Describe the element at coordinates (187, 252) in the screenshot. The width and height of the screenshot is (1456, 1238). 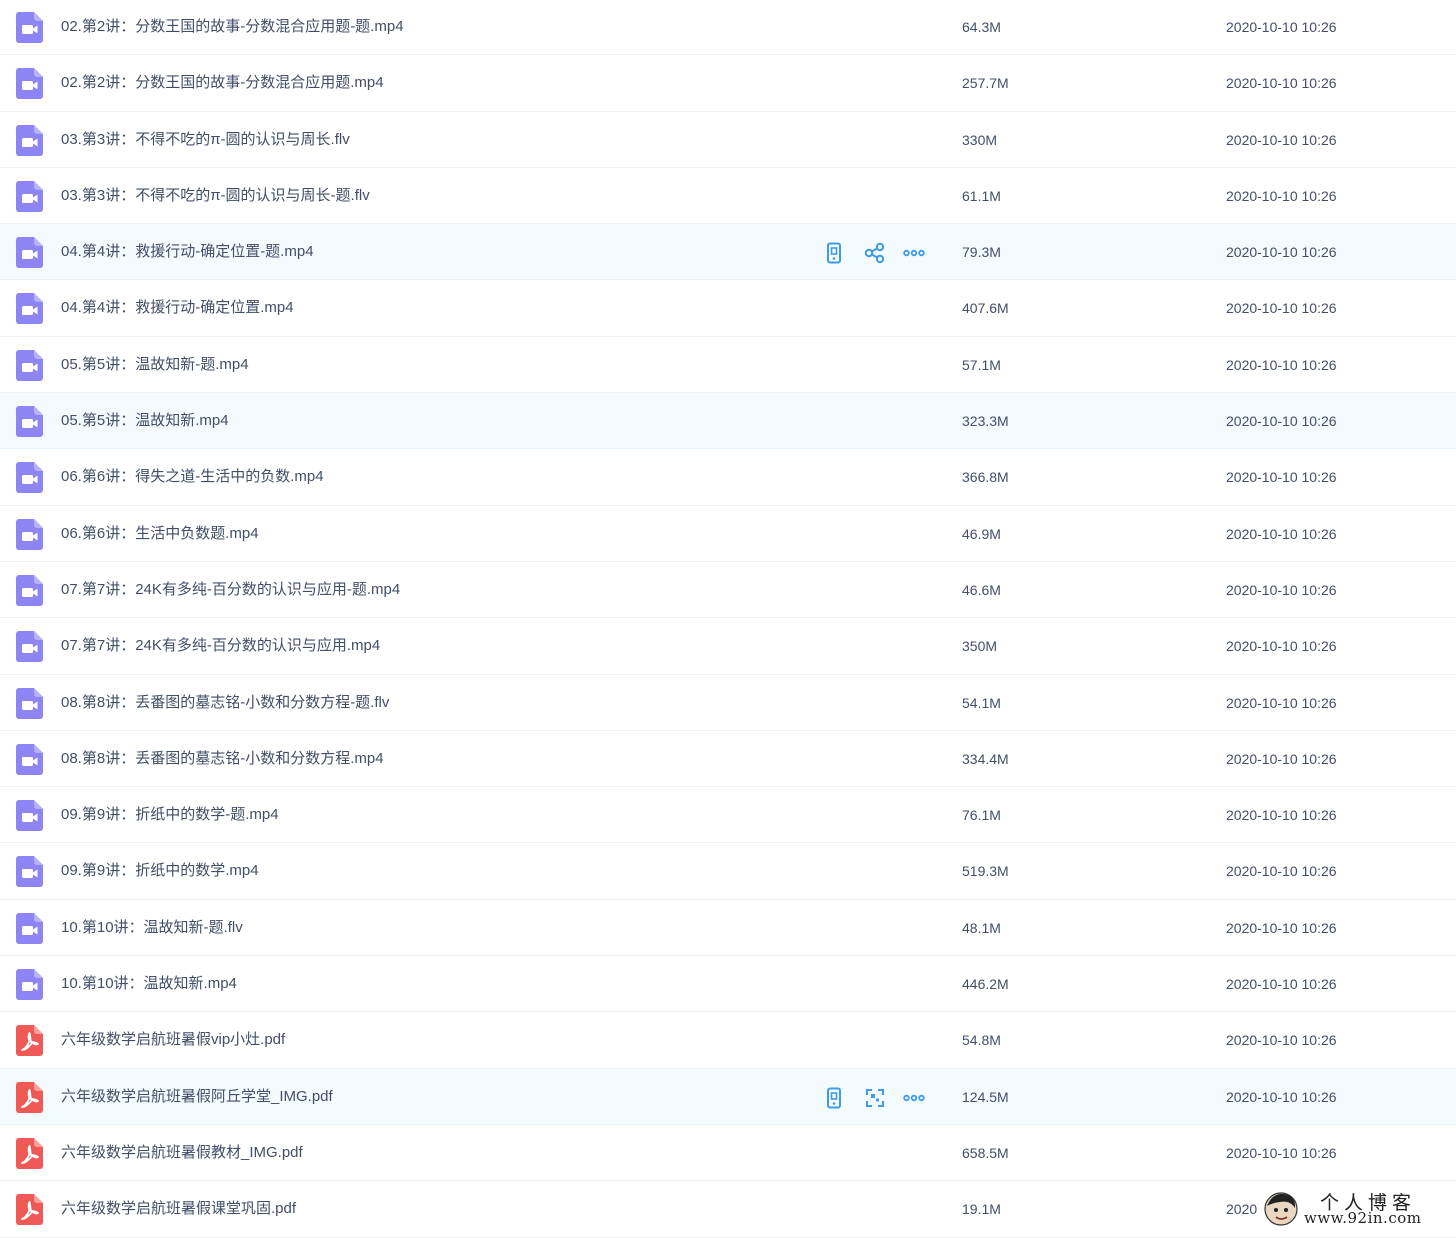
I see `file-name-link: 04.第4讲：救援行动-确定位置-题.mp4` at that location.